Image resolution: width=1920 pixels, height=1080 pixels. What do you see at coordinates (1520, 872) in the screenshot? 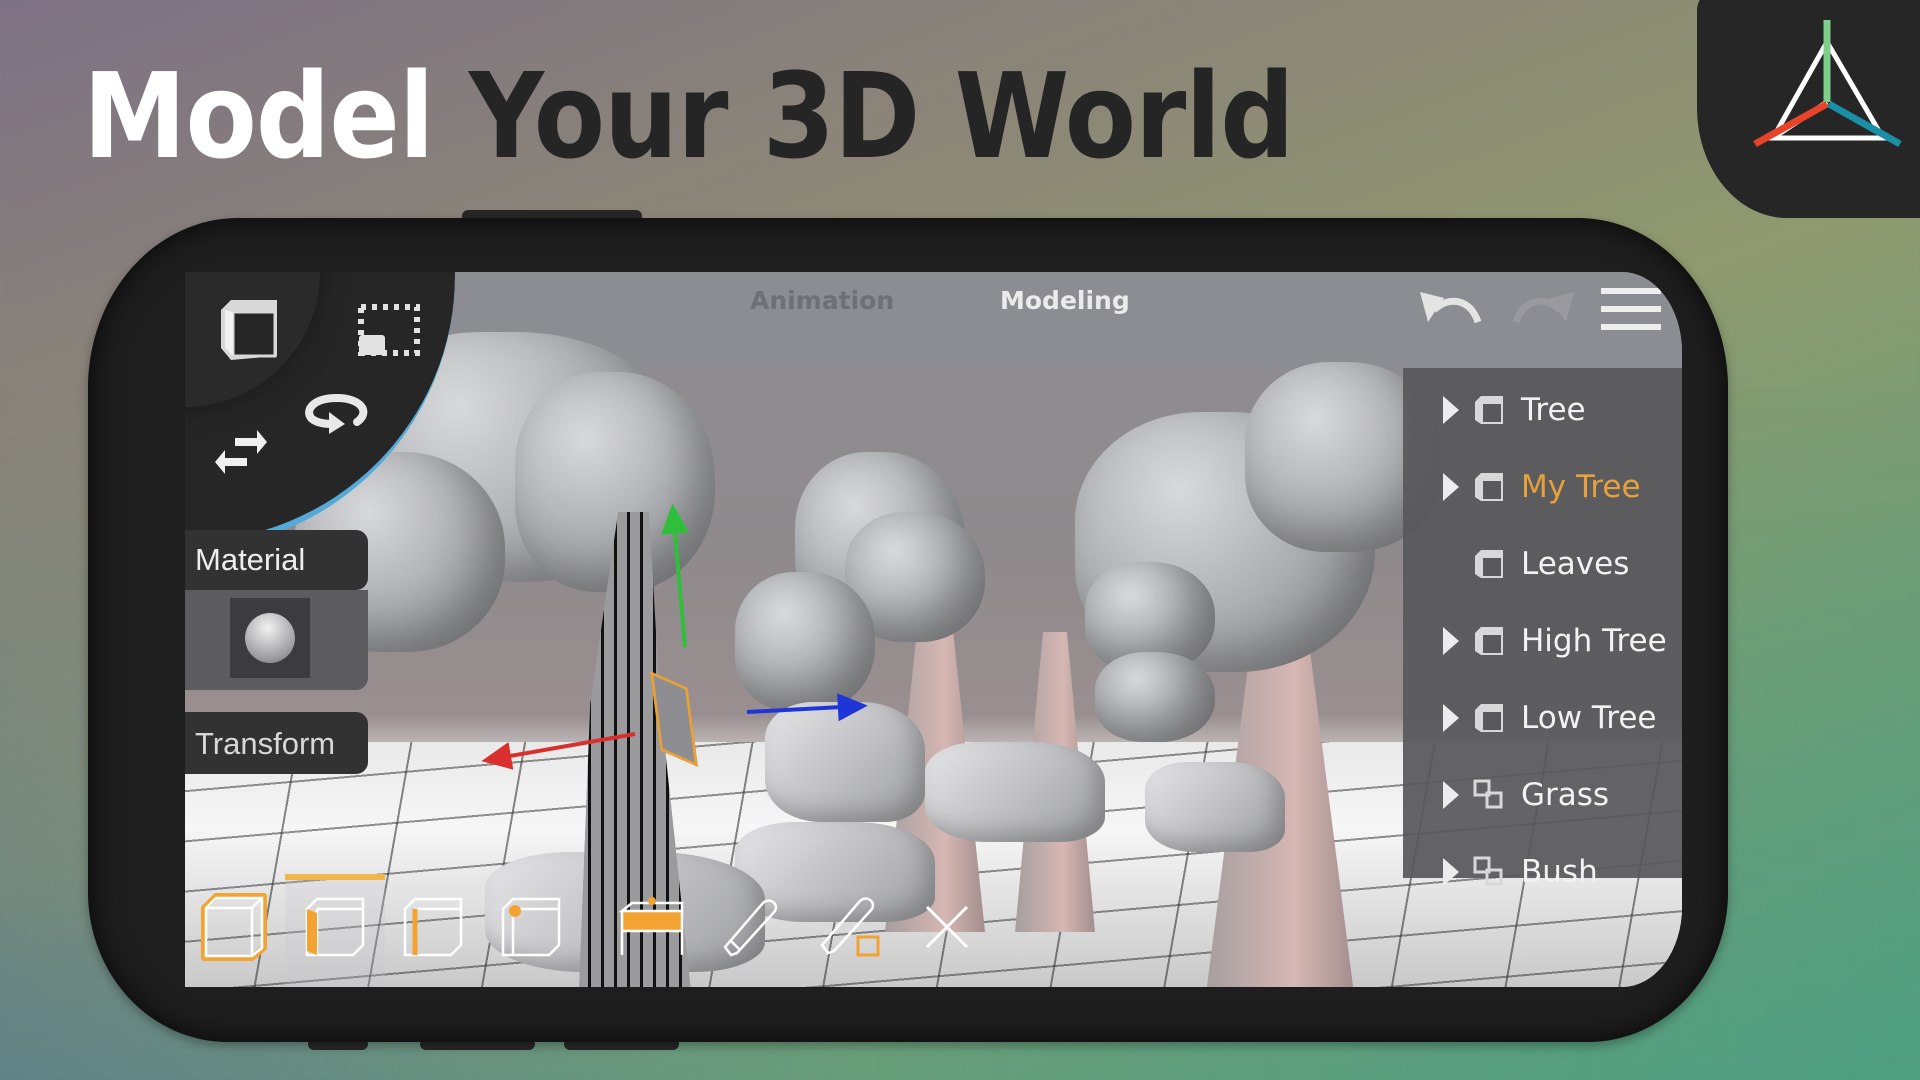
I see `outliner-item-bush: Bush` at bounding box center [1520, 872].